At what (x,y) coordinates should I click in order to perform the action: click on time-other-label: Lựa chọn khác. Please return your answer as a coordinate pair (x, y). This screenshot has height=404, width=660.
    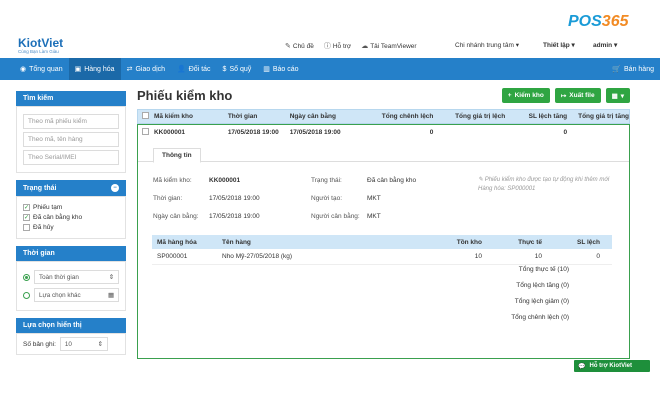
    Looking at the image, I should click on (60, 295).